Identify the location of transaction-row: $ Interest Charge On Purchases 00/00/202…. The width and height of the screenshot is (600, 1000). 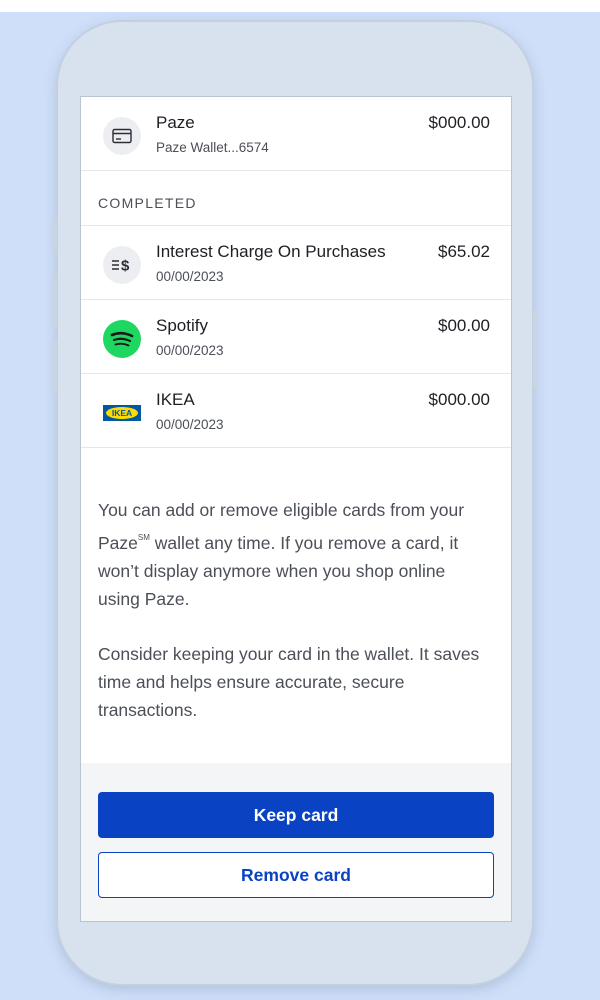
(296, 263).